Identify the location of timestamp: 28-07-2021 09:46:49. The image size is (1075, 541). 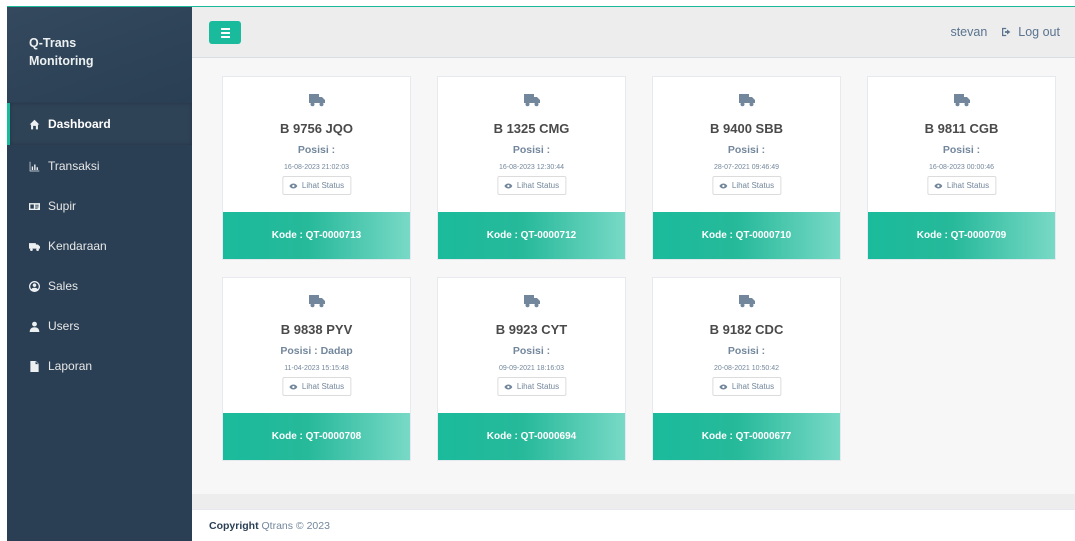
(746, 167).